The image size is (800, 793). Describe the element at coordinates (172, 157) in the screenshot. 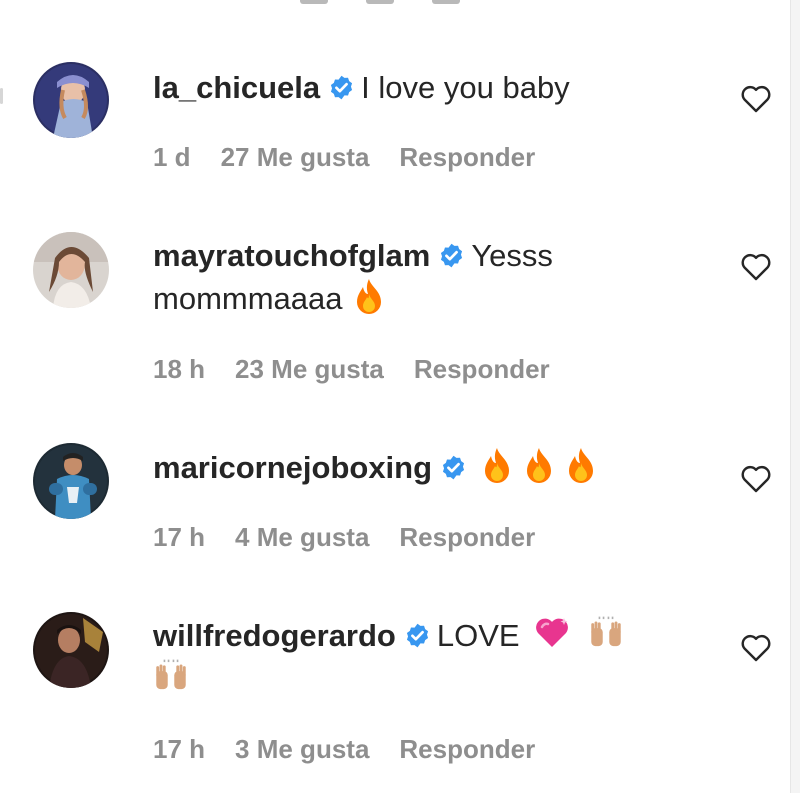

I see `comment-time: 1 d` at that location.